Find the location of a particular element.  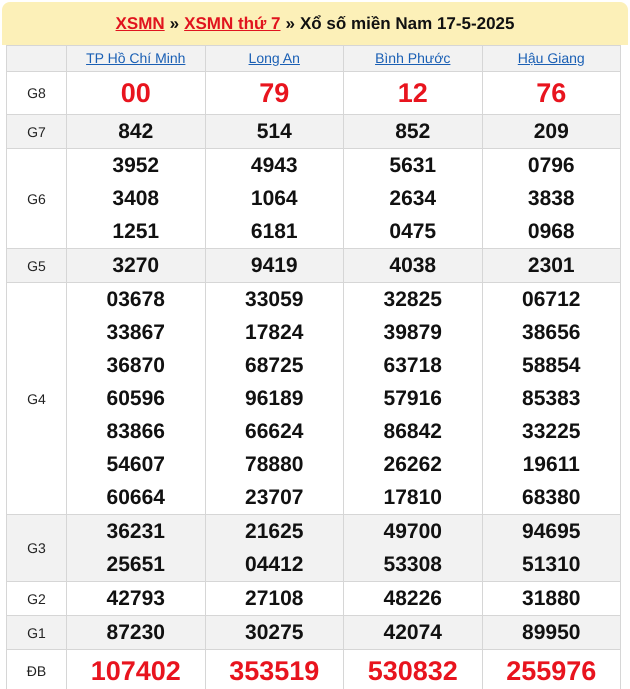

winning-number: 38656 is located at coordinates (551, 333).